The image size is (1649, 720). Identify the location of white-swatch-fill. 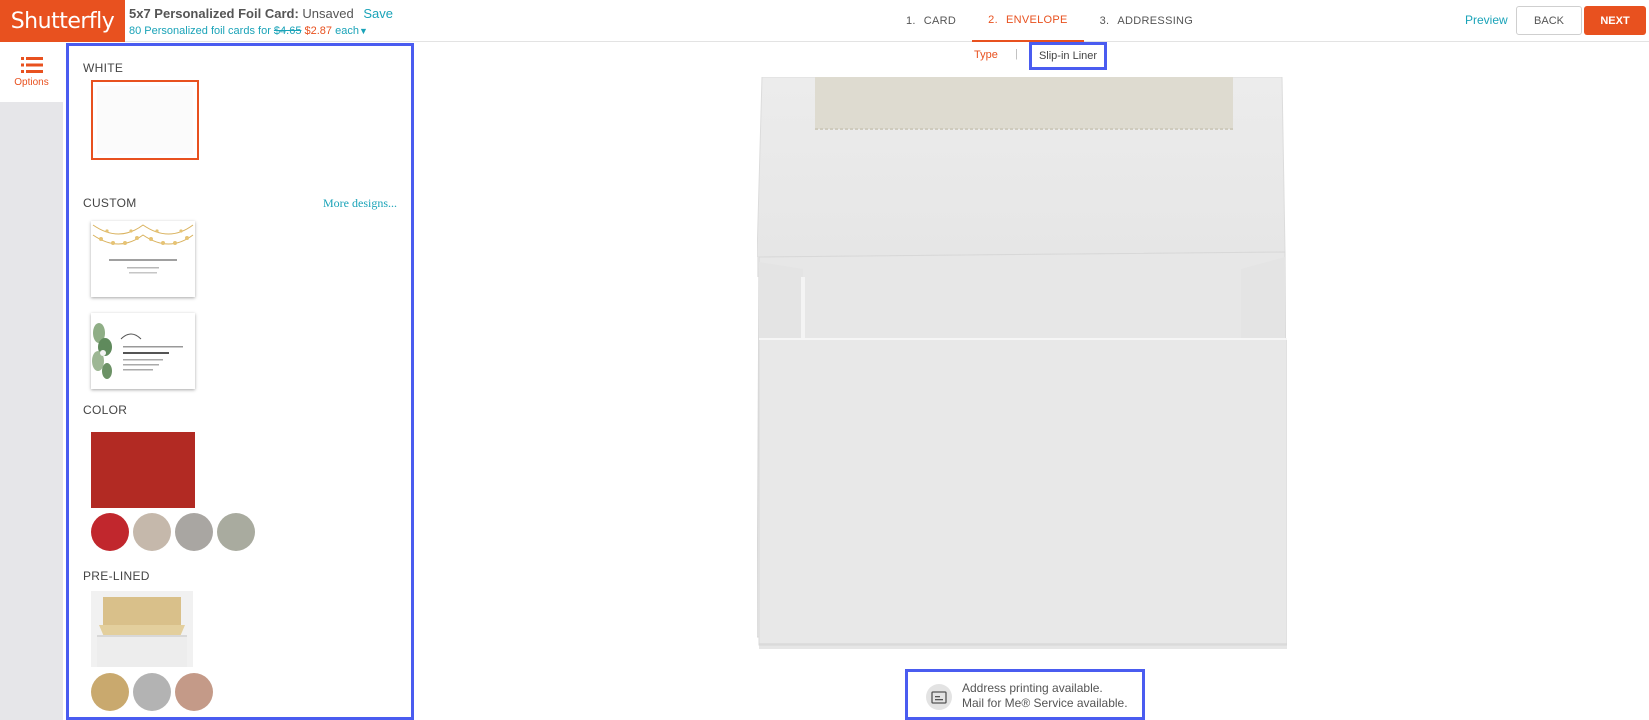
(145, 120).